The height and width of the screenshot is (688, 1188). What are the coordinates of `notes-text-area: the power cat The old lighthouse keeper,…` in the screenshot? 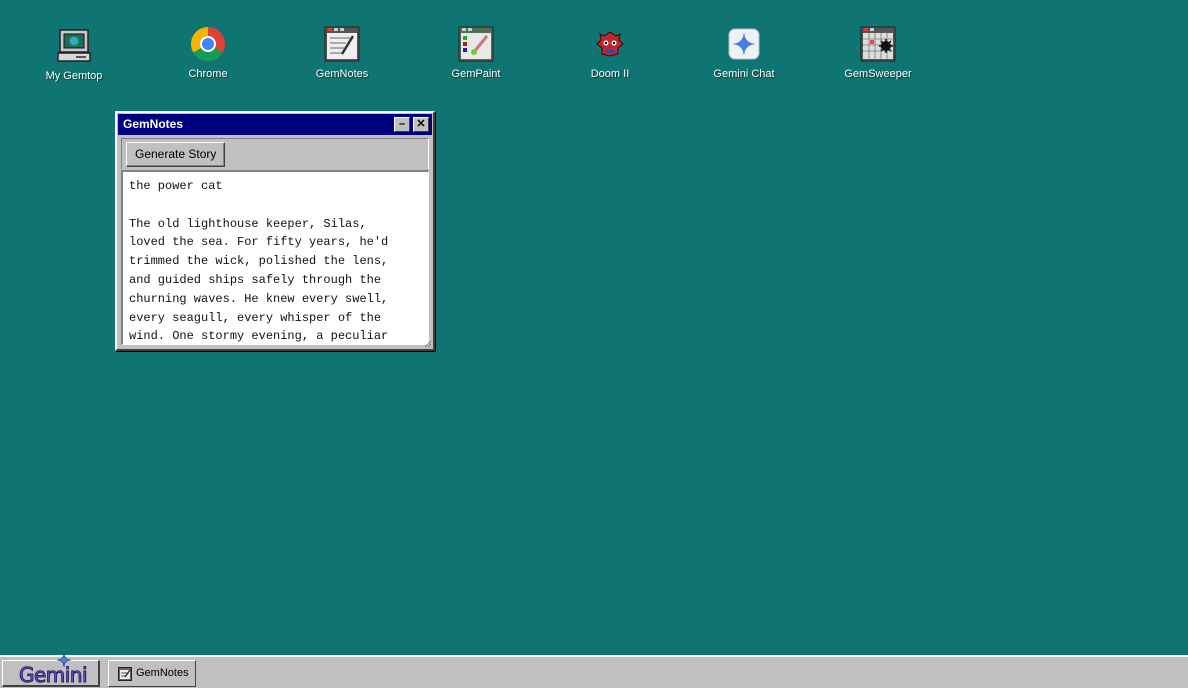 It's located at (275, 257).